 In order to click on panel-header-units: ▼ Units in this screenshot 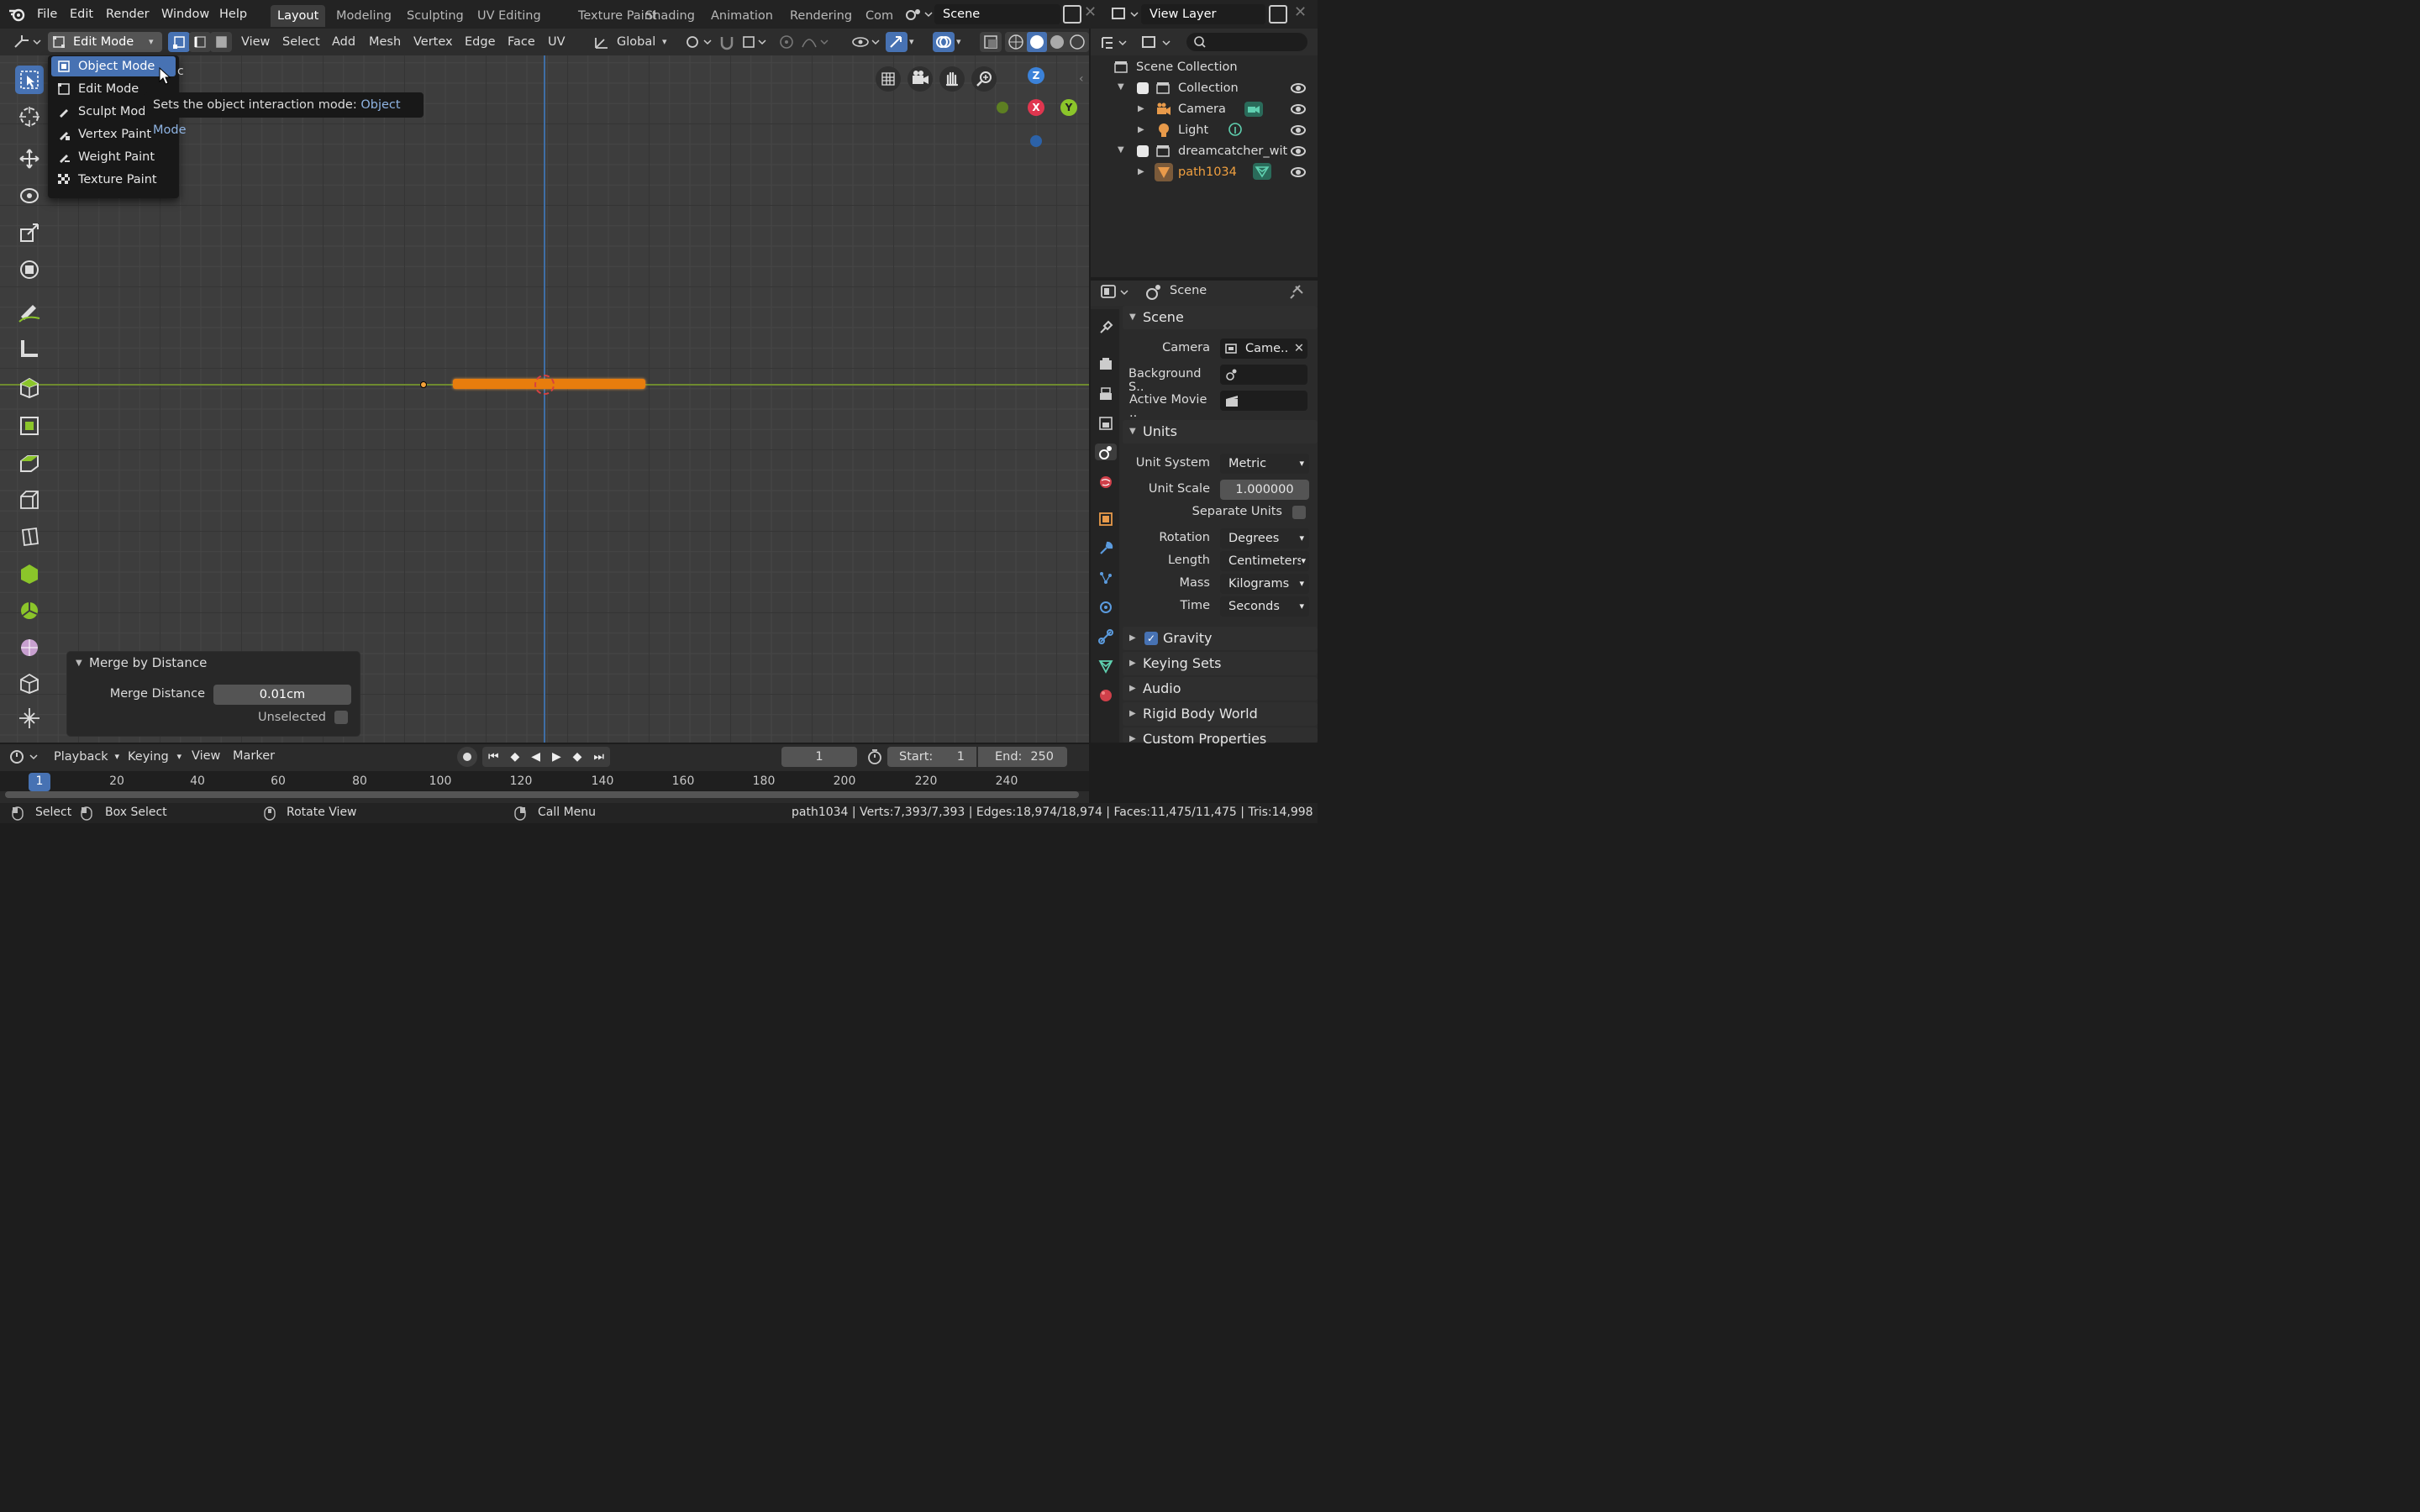, I will do `click(1221, 432)`.